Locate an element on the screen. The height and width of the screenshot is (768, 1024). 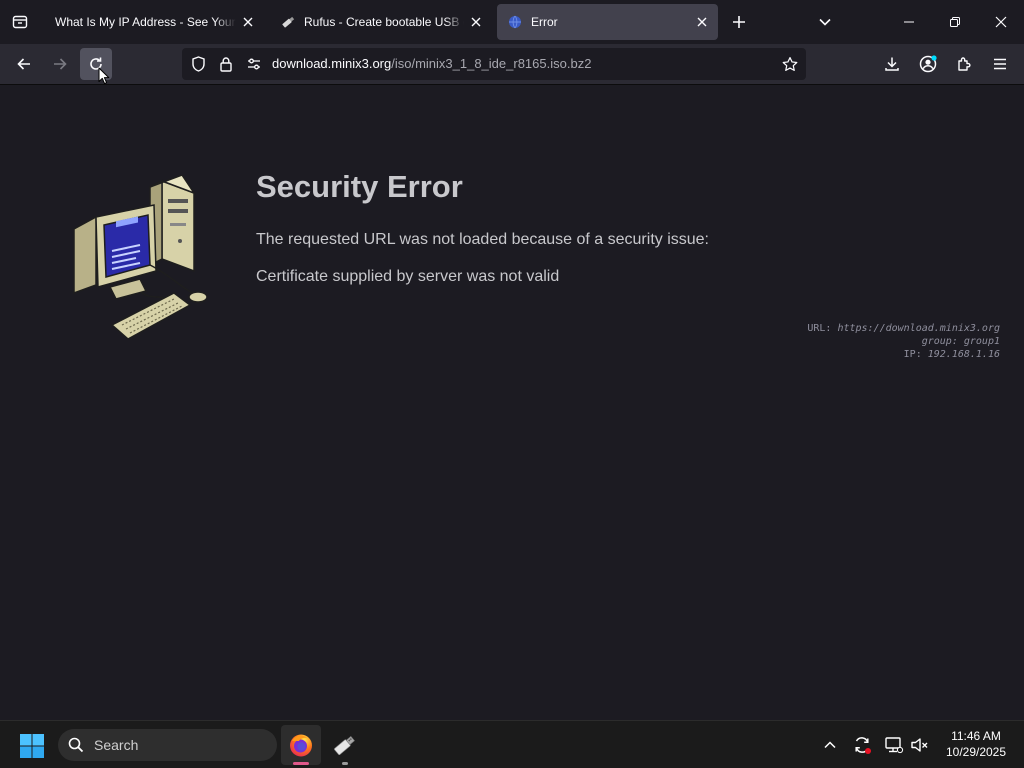
info-group-row: group: group1 is located at coordinates (903, 341).